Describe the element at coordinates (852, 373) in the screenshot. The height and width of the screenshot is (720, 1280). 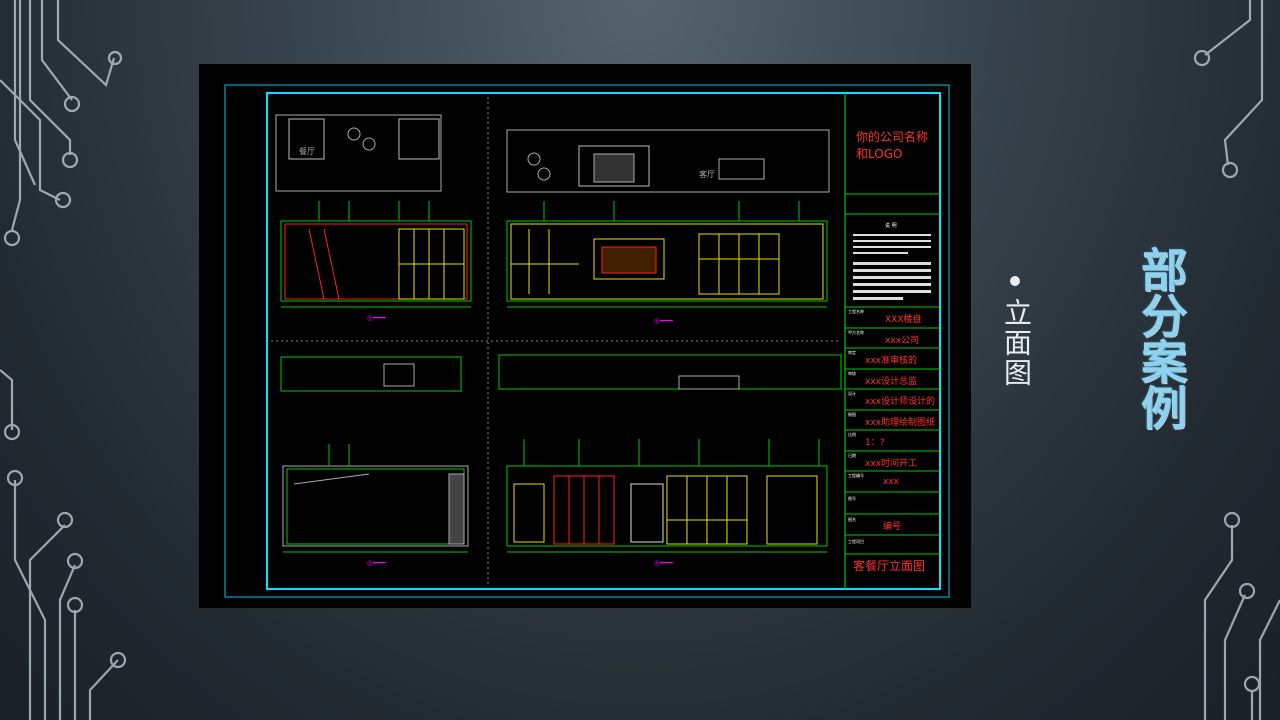
I see `field-label: 审核` at that location.